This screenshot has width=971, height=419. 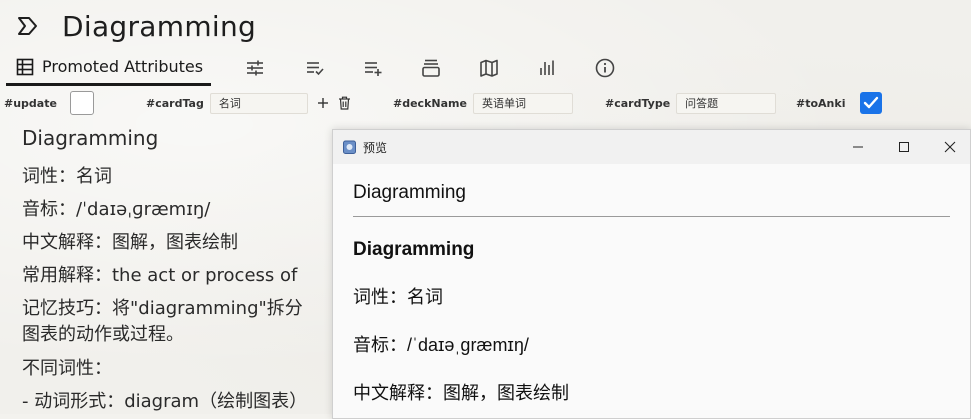 I want to click on attr-deckname-label: #deckName, so click(x=430, y=103).